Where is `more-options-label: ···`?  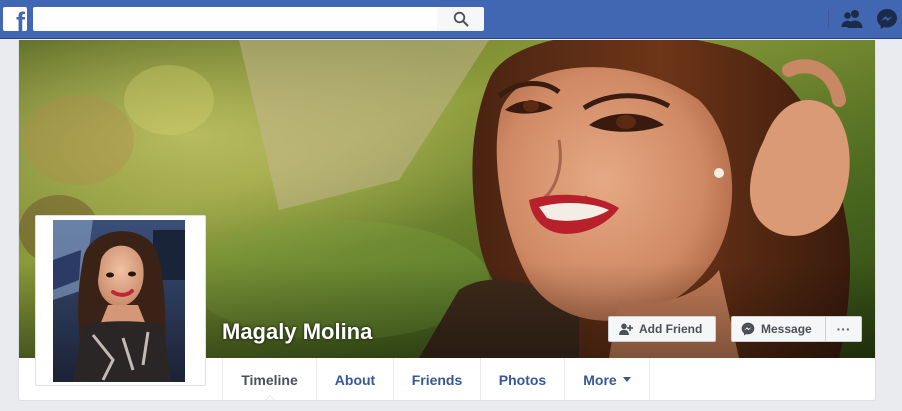
more-options-label: ··· is located at coordinates (843, 329).